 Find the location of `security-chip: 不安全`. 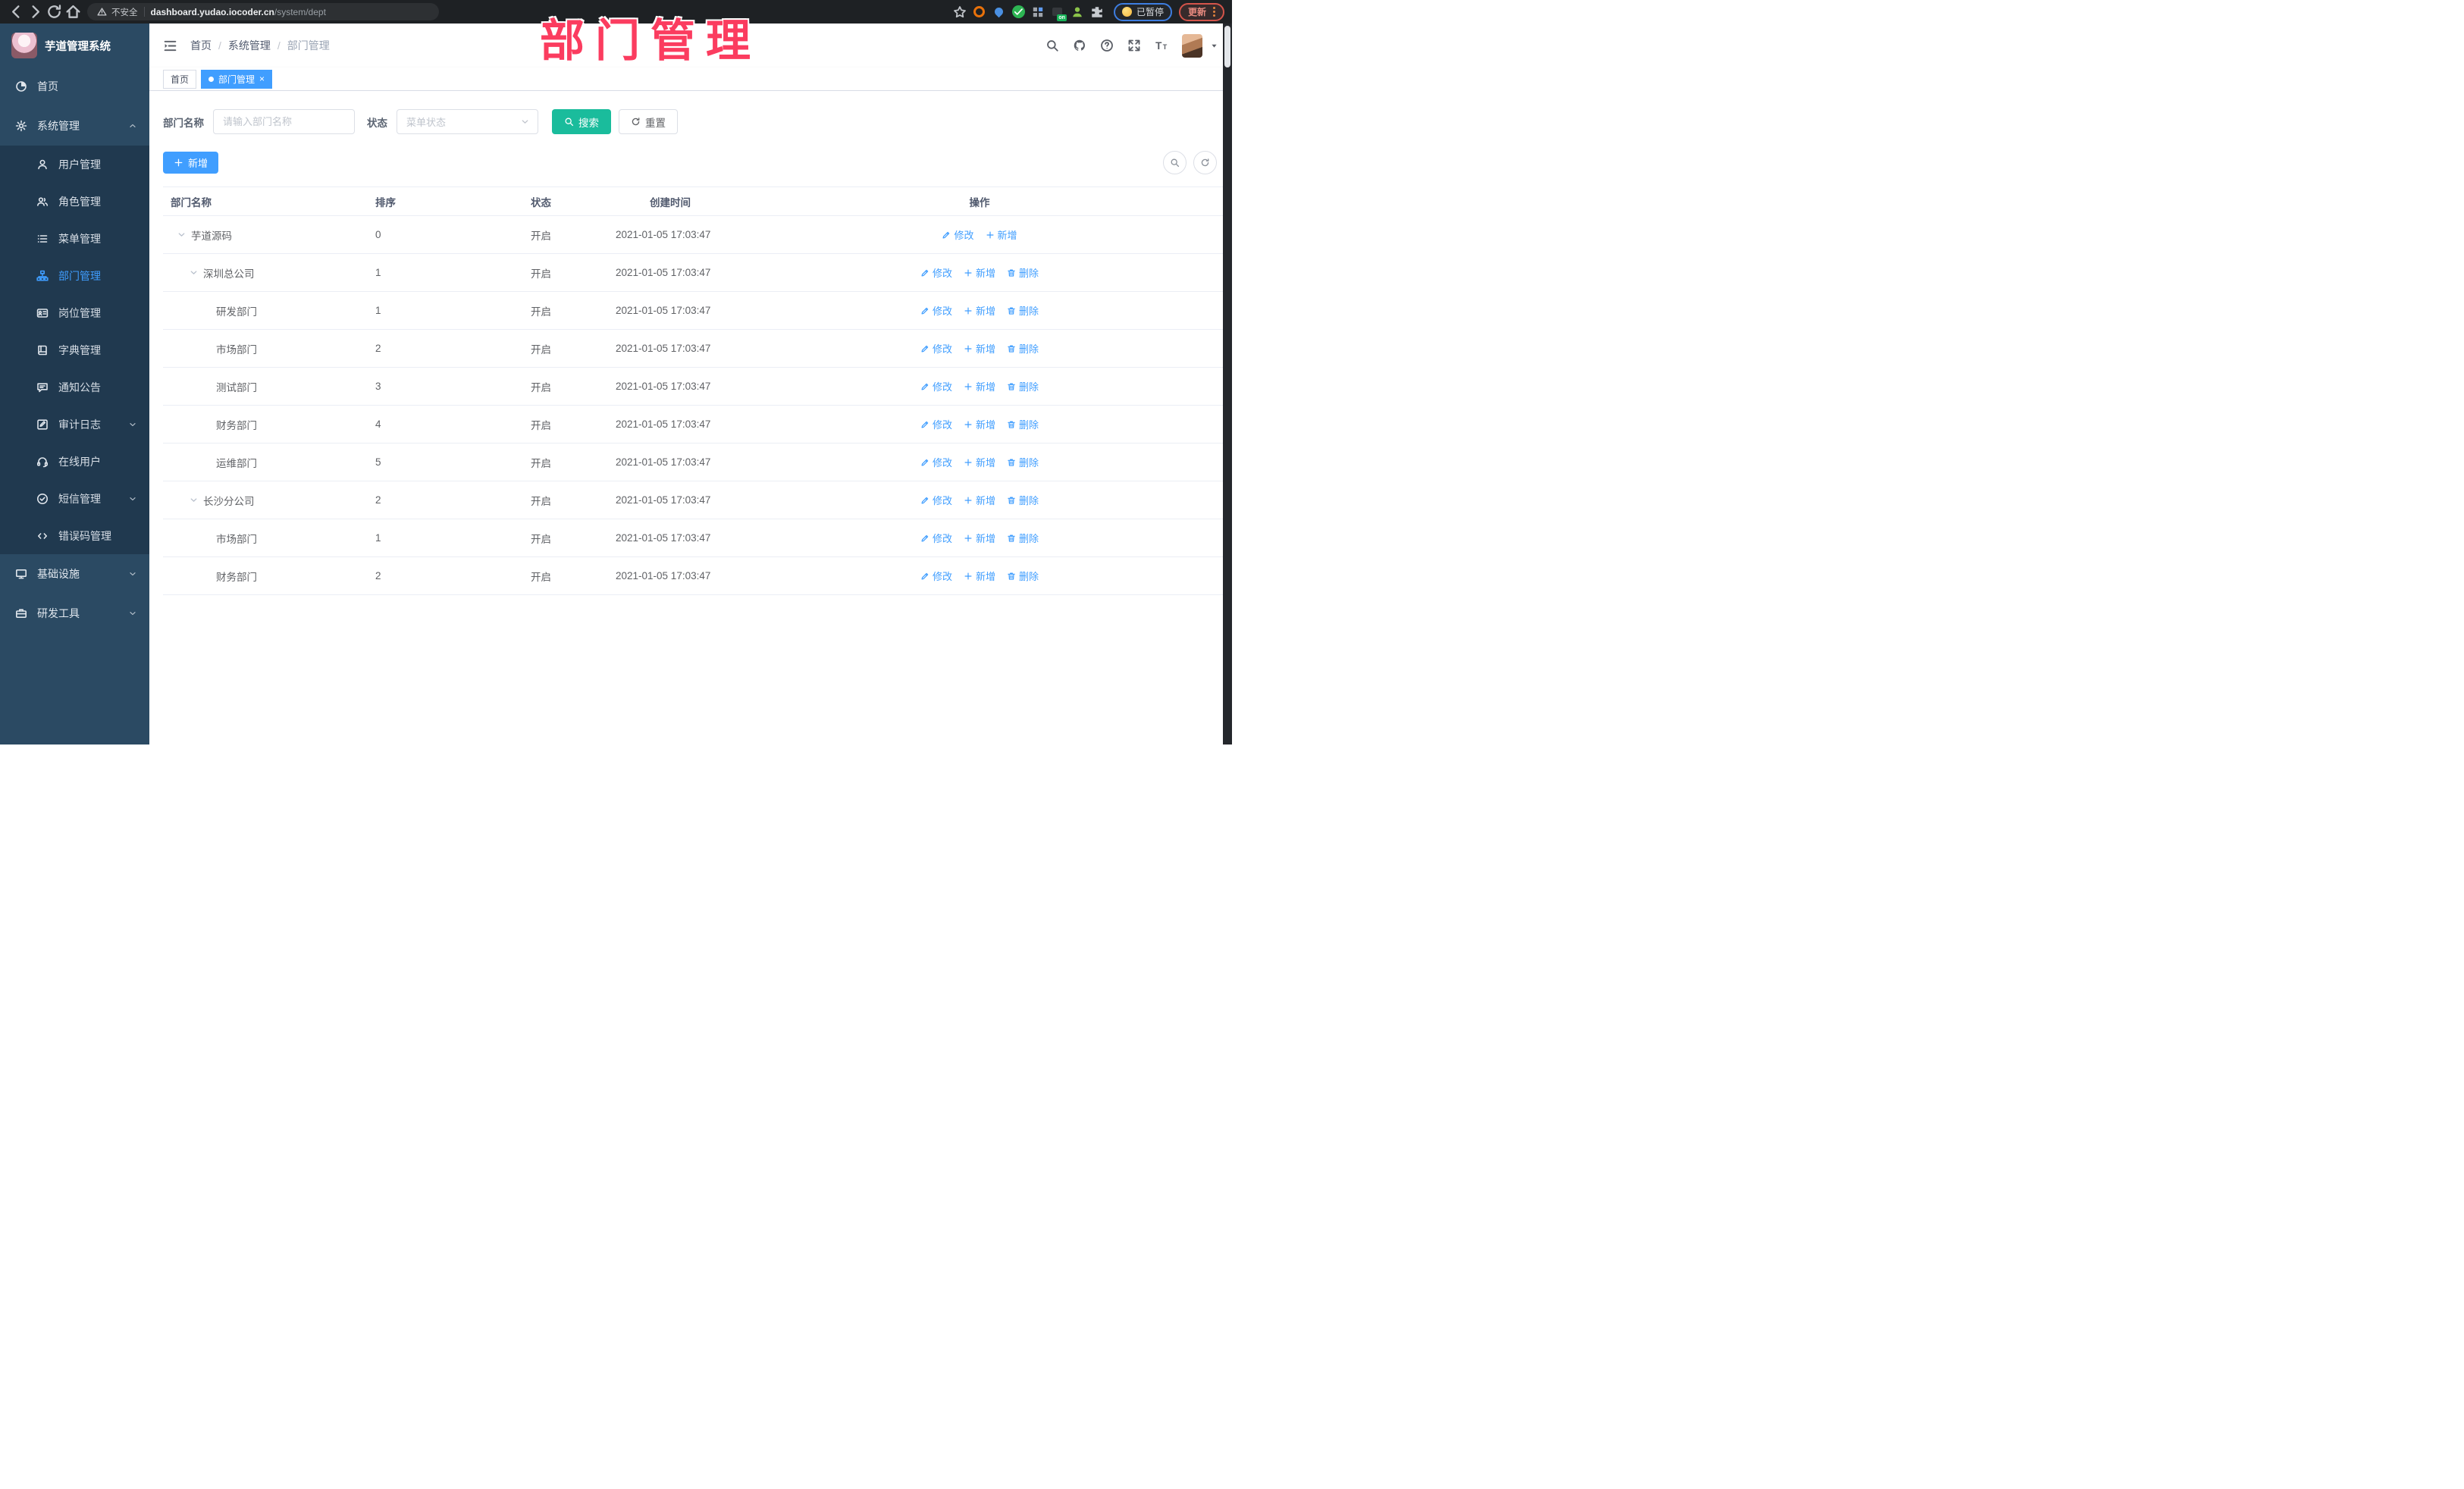

security-chip: 不安全 is located at coordinates (118, 12).